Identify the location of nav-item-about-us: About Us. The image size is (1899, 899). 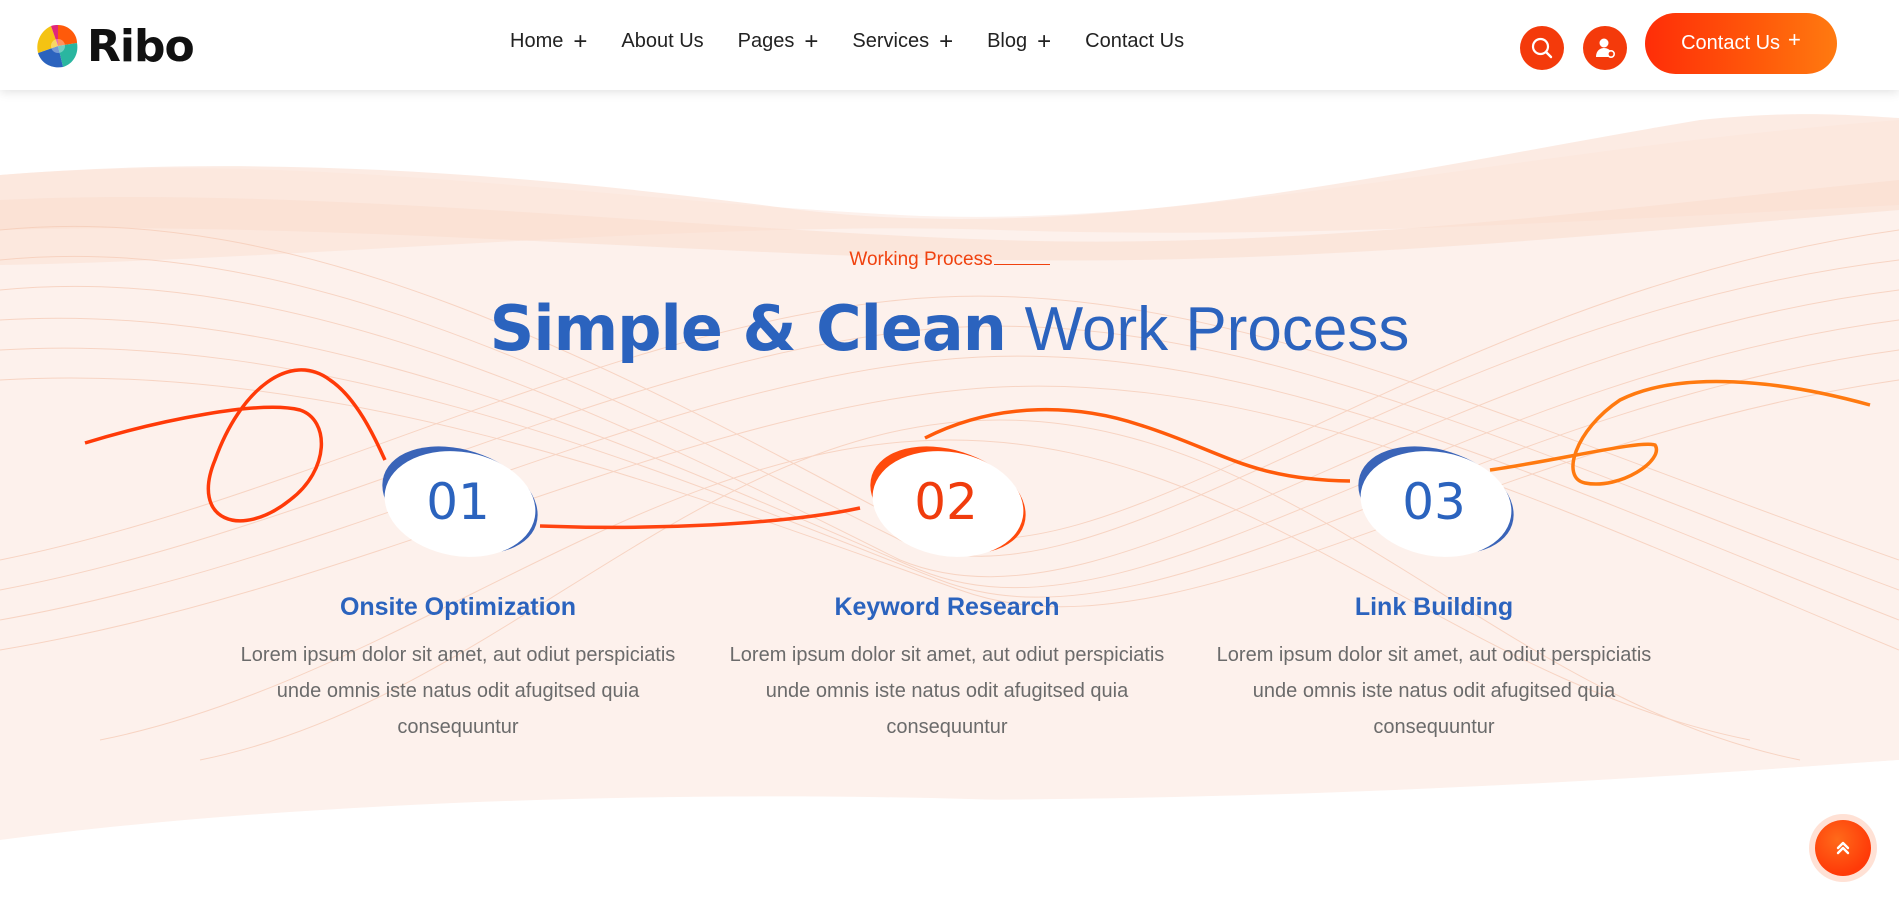
(662, 41).